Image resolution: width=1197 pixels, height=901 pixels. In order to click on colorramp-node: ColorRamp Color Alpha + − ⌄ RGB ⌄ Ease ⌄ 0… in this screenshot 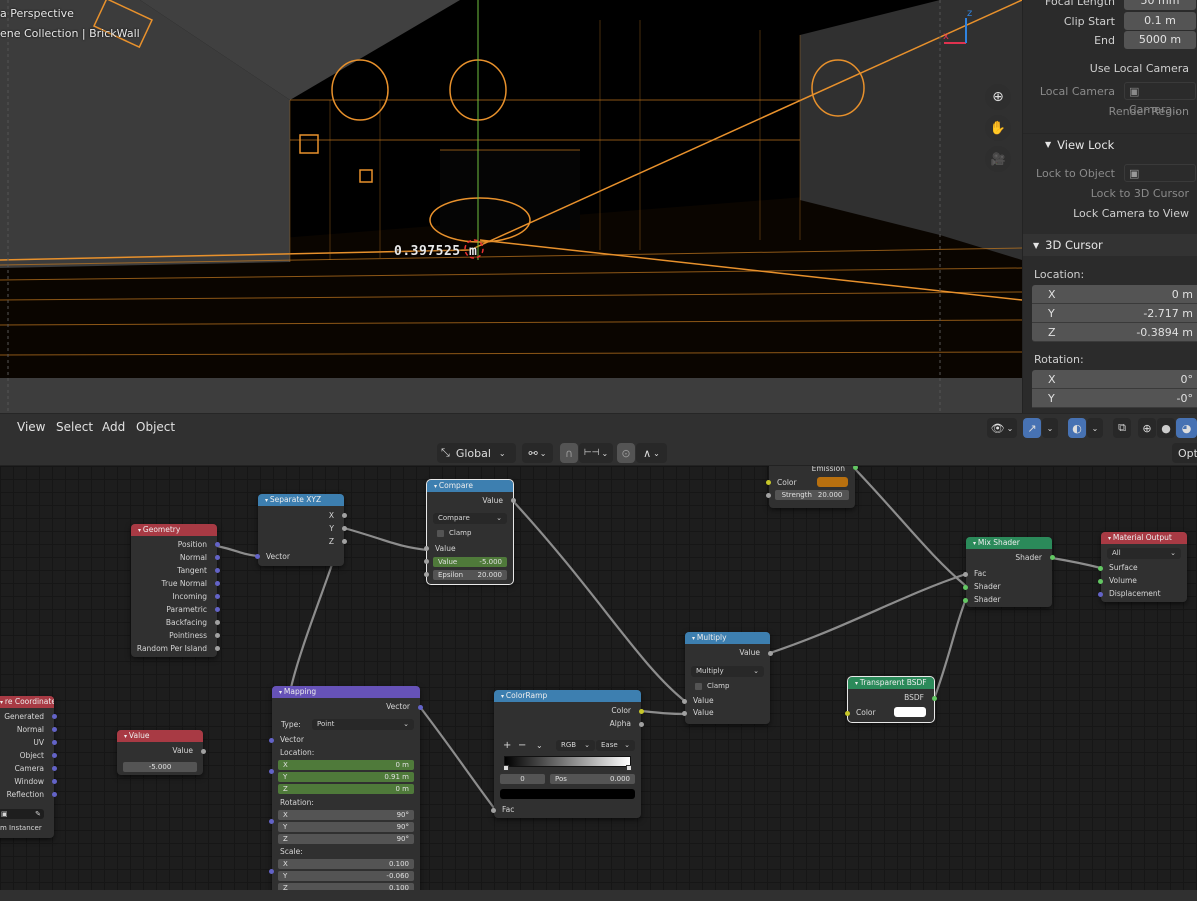, I will do `click(567, 754)`.